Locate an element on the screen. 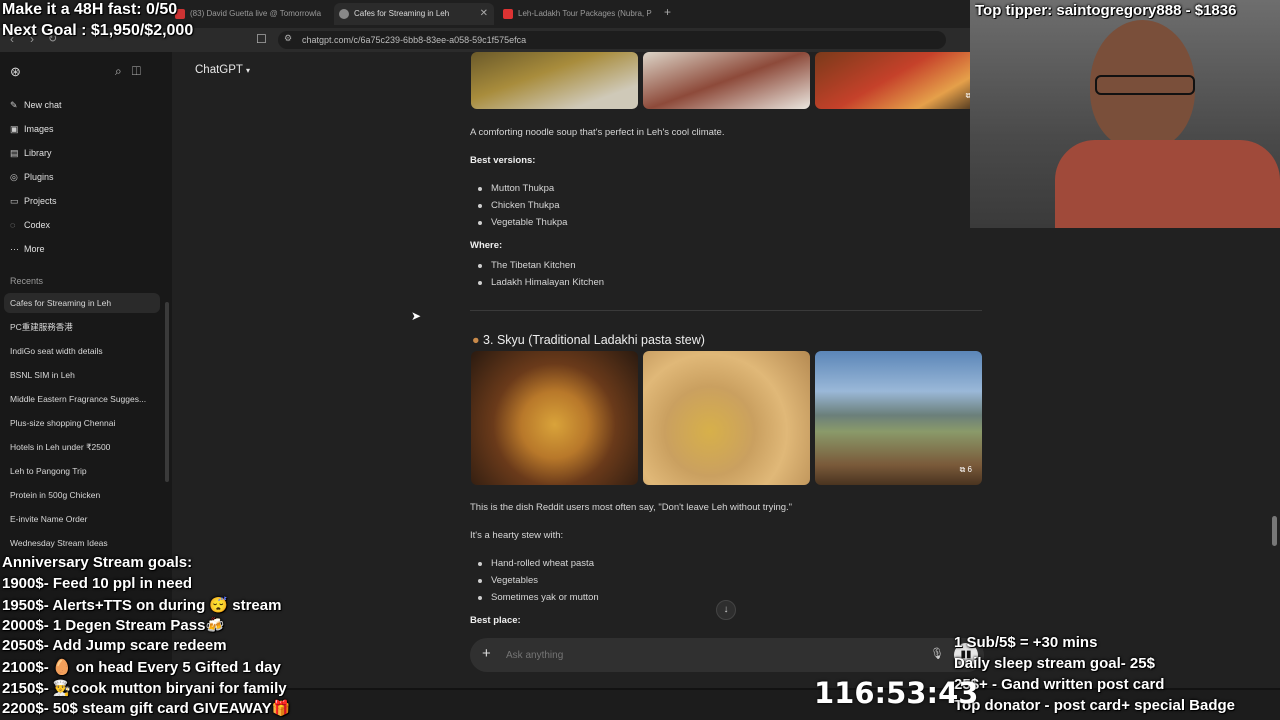  list-item: Sometimes yak or mutton is located at coordinates (538, 597).